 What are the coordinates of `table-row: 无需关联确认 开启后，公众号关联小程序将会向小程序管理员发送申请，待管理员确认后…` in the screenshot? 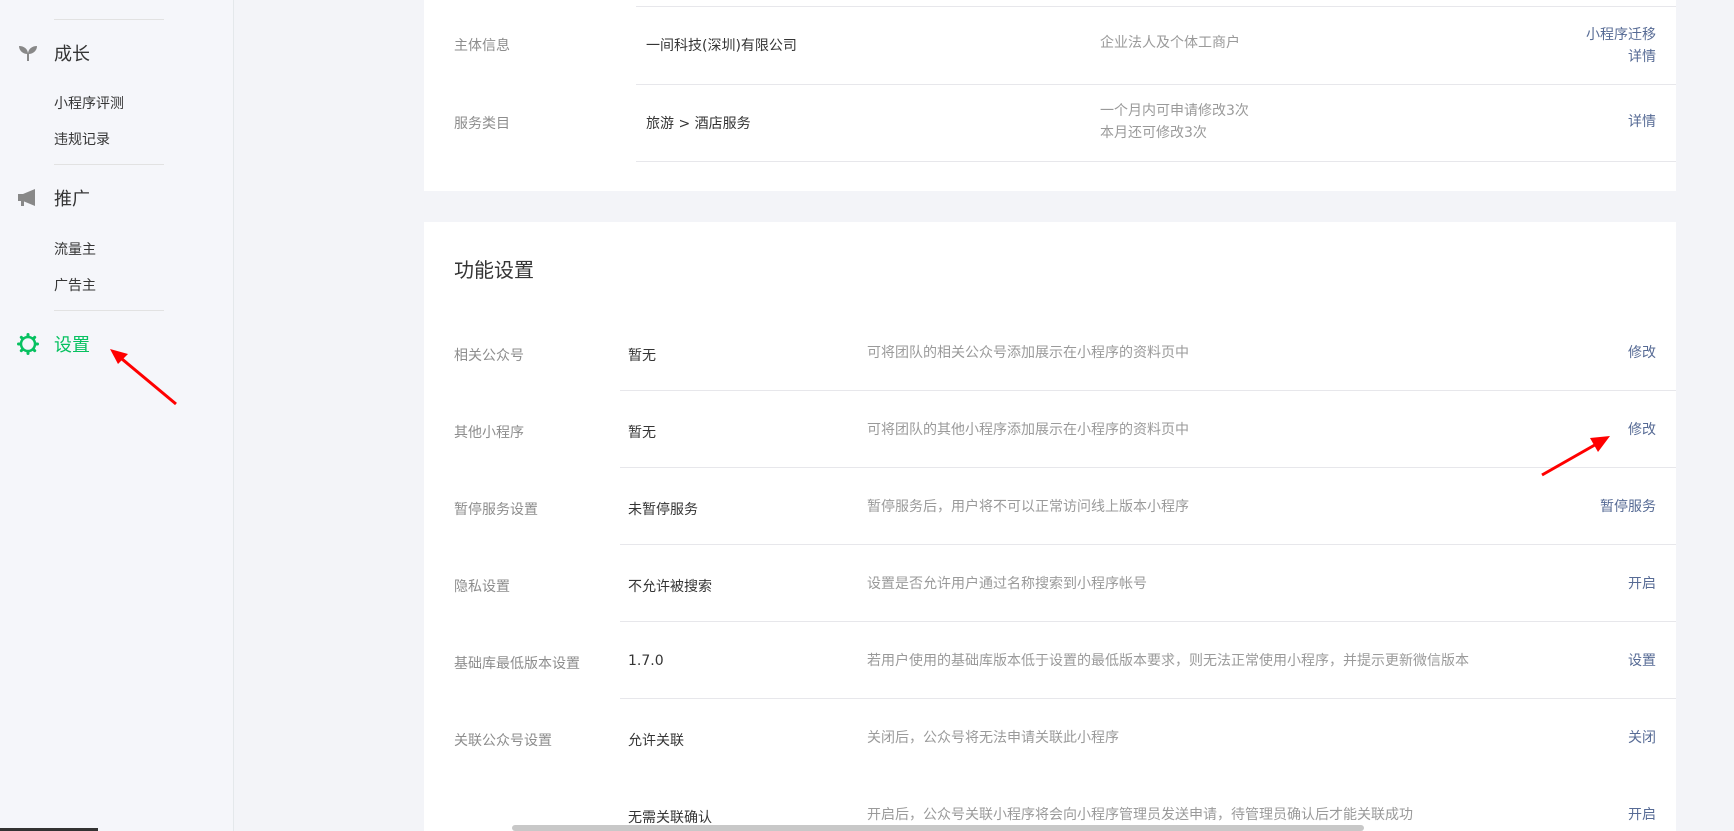 It's located at (1050, 804).